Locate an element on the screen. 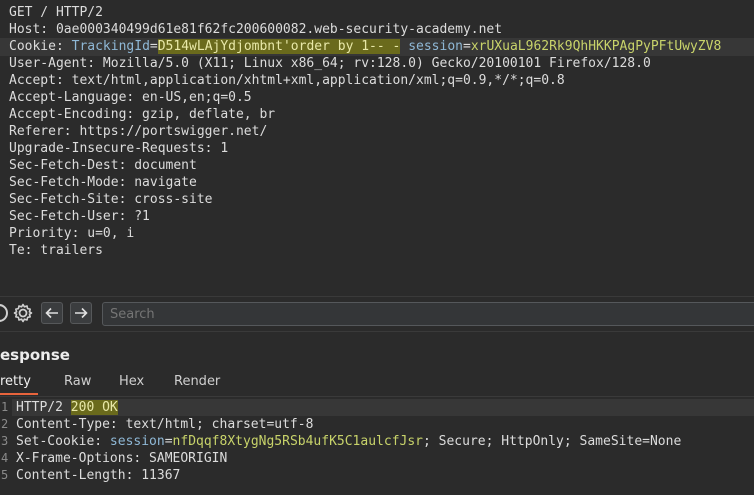  status-code: 200 OK is located at coordinates (94, 407).